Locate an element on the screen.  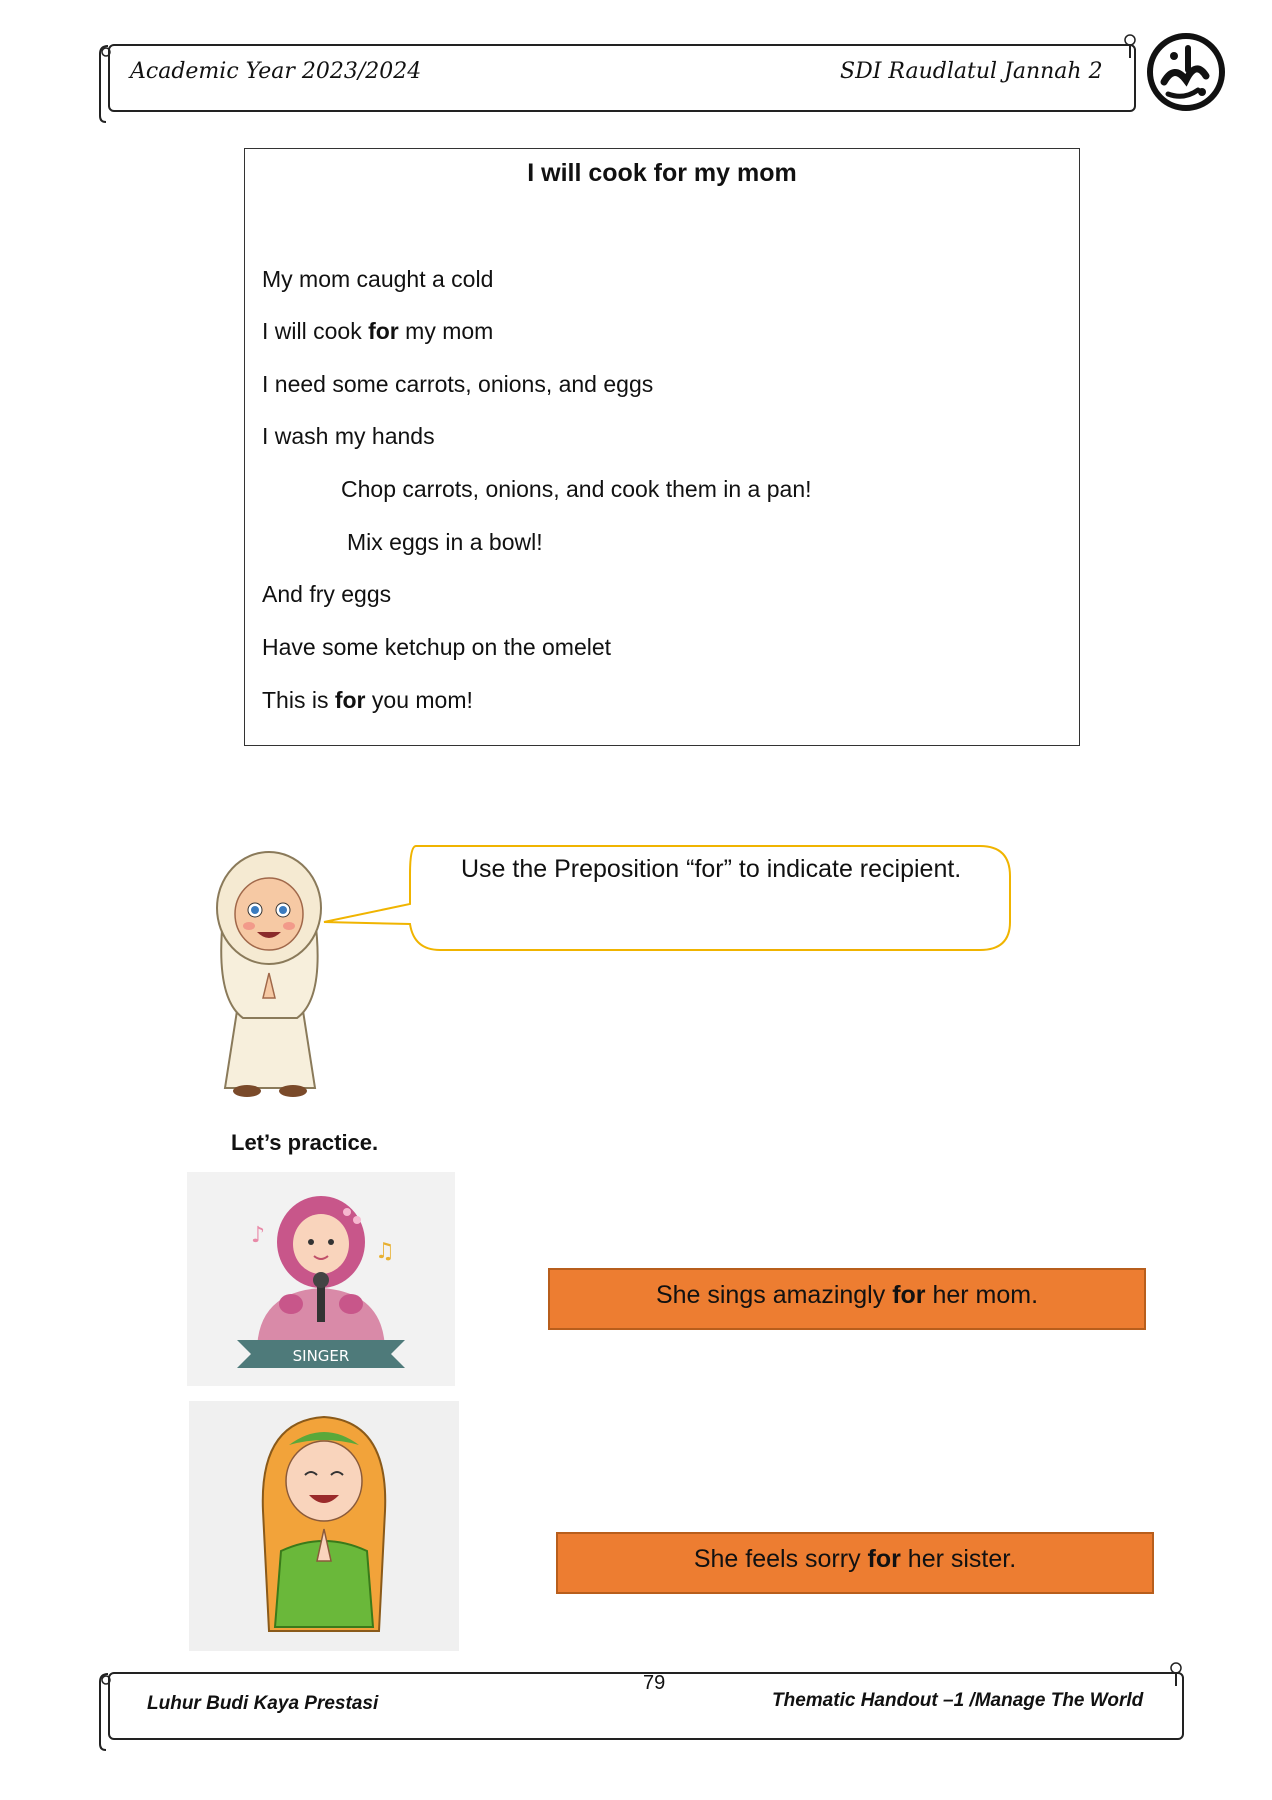
girl-illustration is located at coordinates (269, 974).